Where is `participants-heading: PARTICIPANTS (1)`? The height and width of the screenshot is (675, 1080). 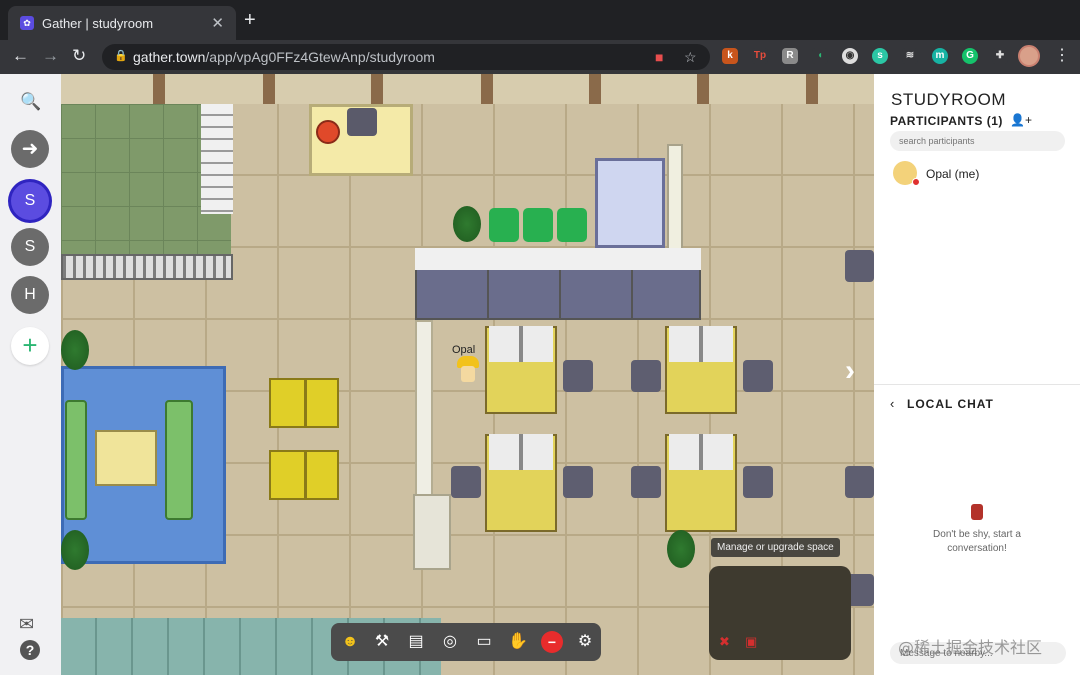 participants-heading: PARTICIPANTS (1) is located at coordinates (946, 121).